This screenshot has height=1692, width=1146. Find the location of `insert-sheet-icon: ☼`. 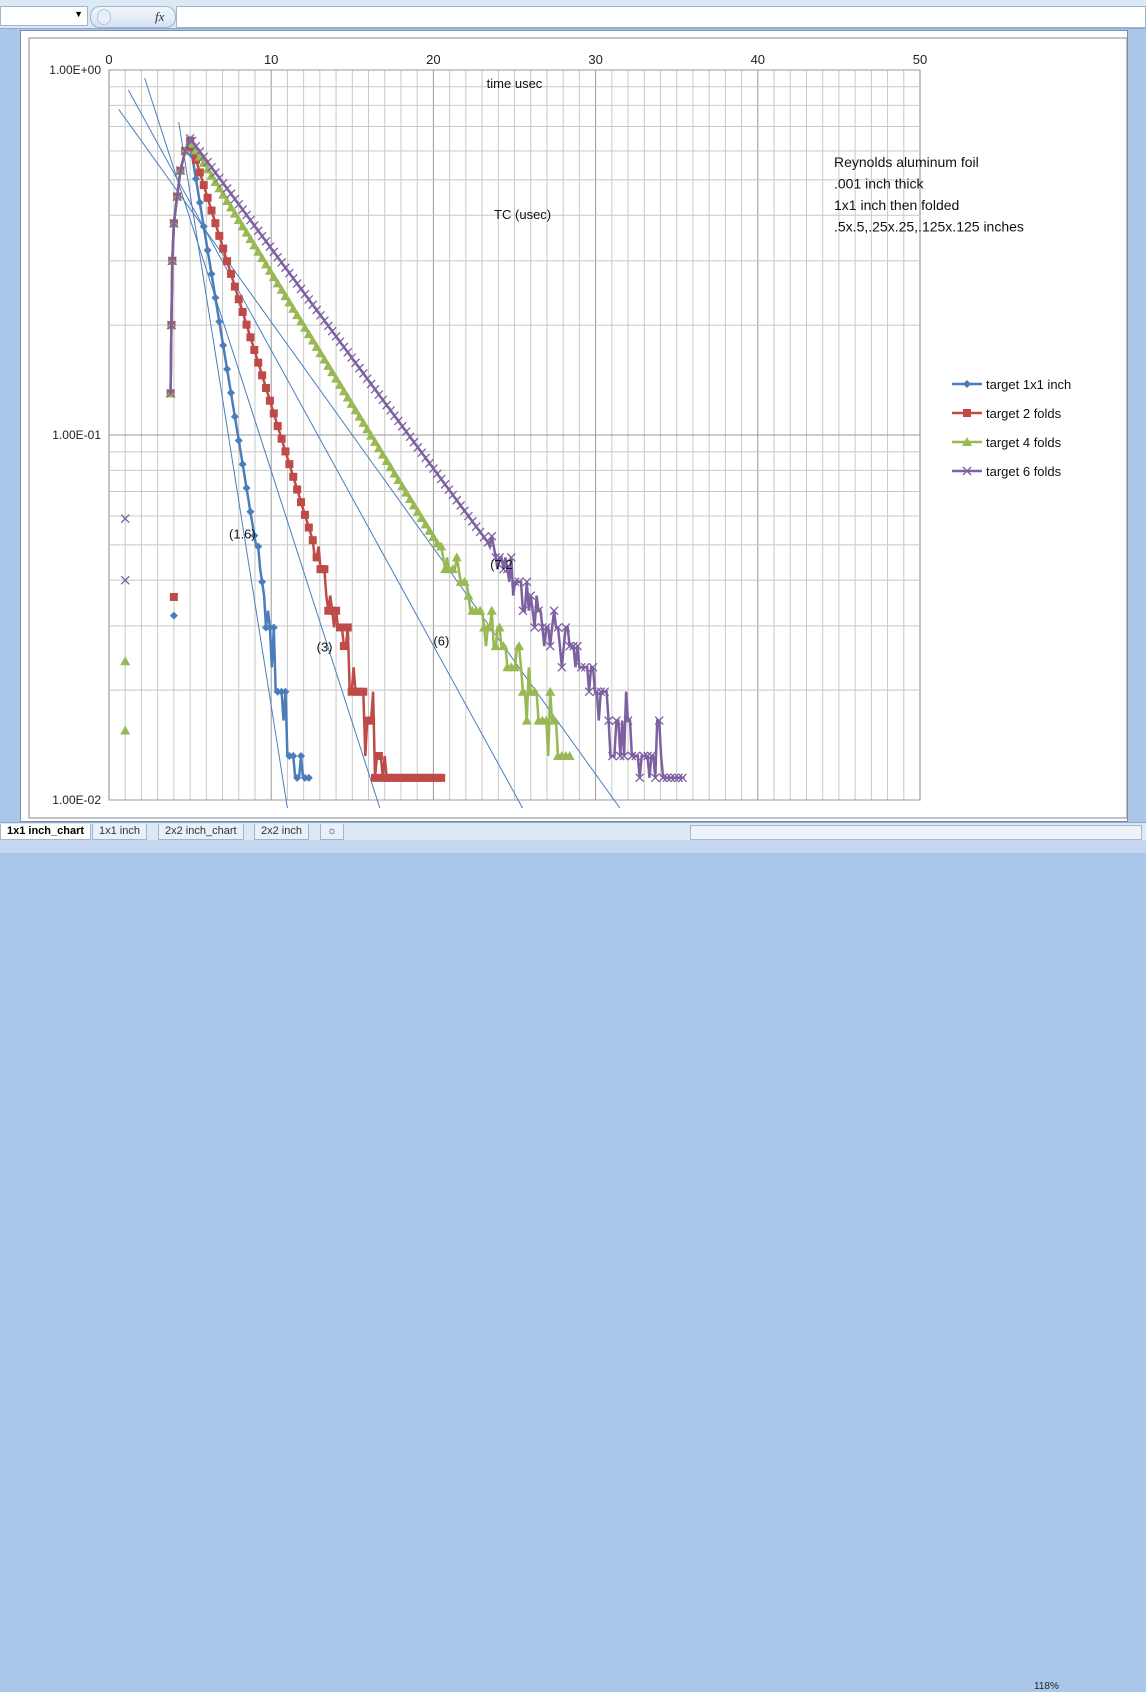

insert-sheet-icon: ☼ is located at coordinates (332, 832).